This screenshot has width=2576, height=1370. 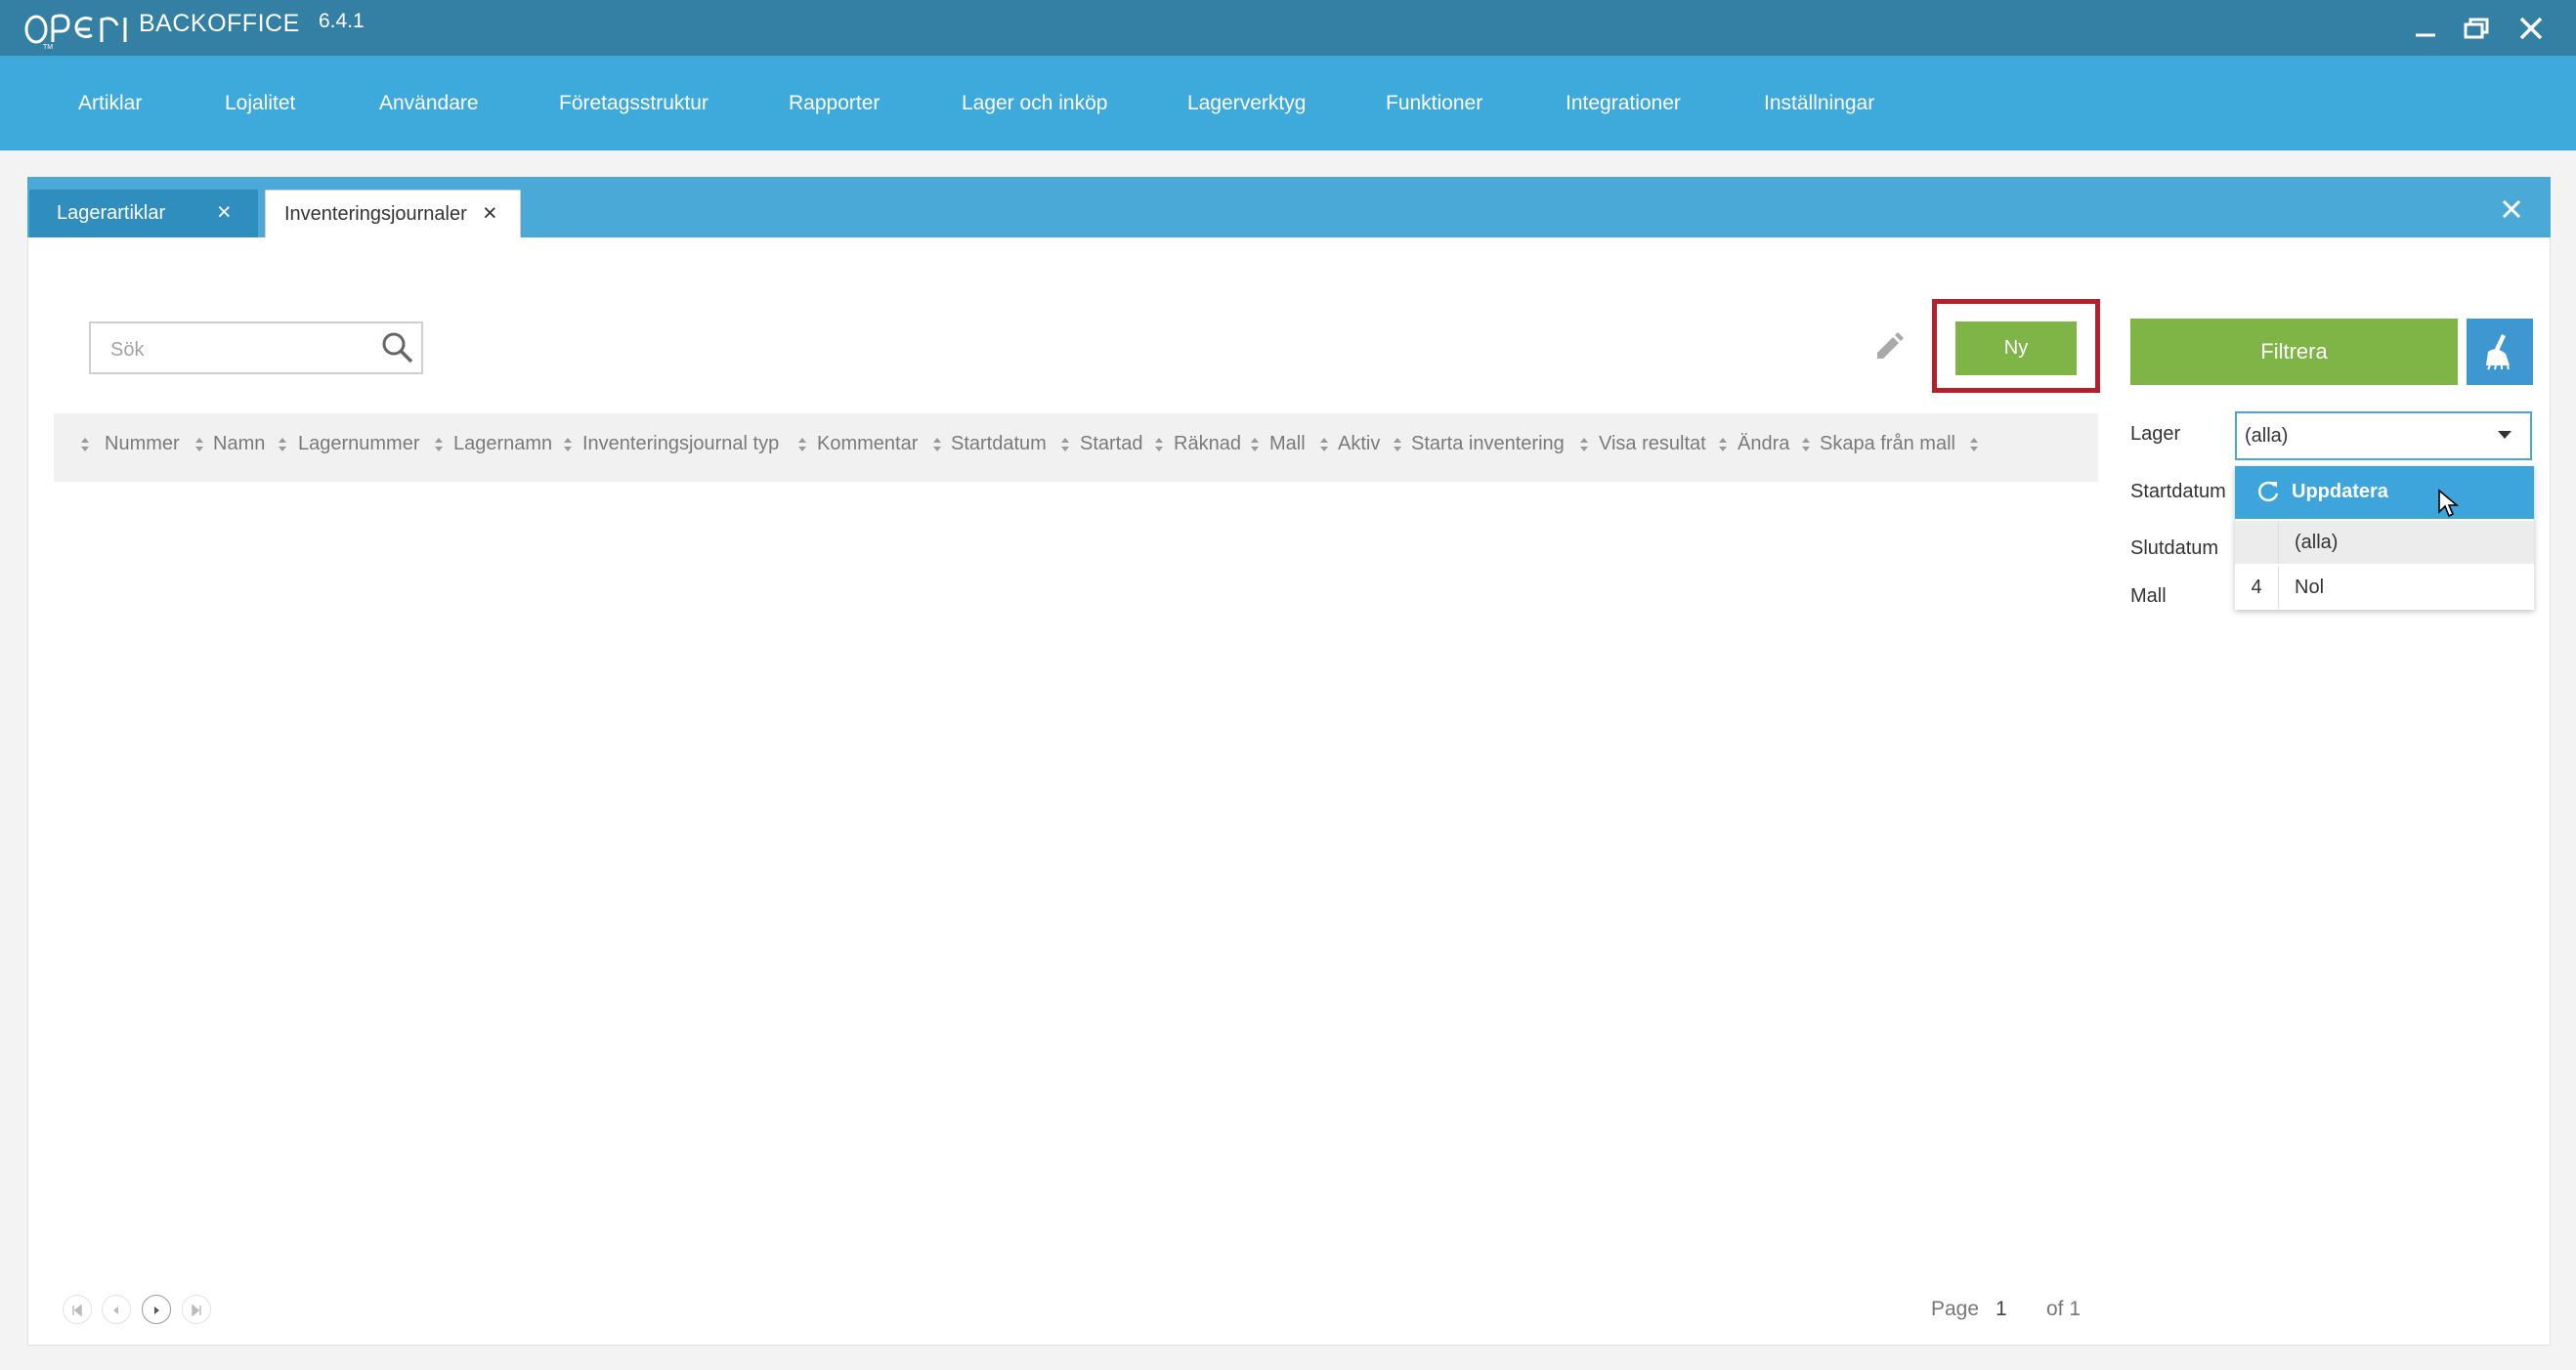 What do you see at coordinates (359, 444) in the screenshot?
I see `column-header-lagernummer: Lagernummer` at bounding box center [359, 444].